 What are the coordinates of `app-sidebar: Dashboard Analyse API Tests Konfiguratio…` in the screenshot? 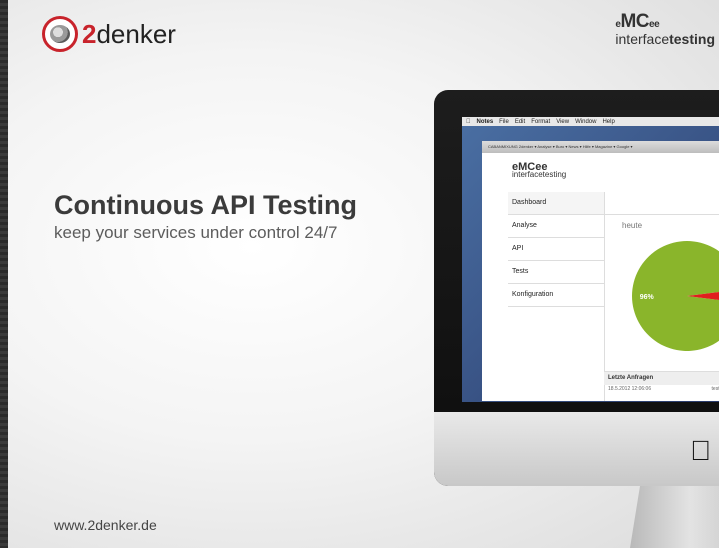 It's located at (556, 296).